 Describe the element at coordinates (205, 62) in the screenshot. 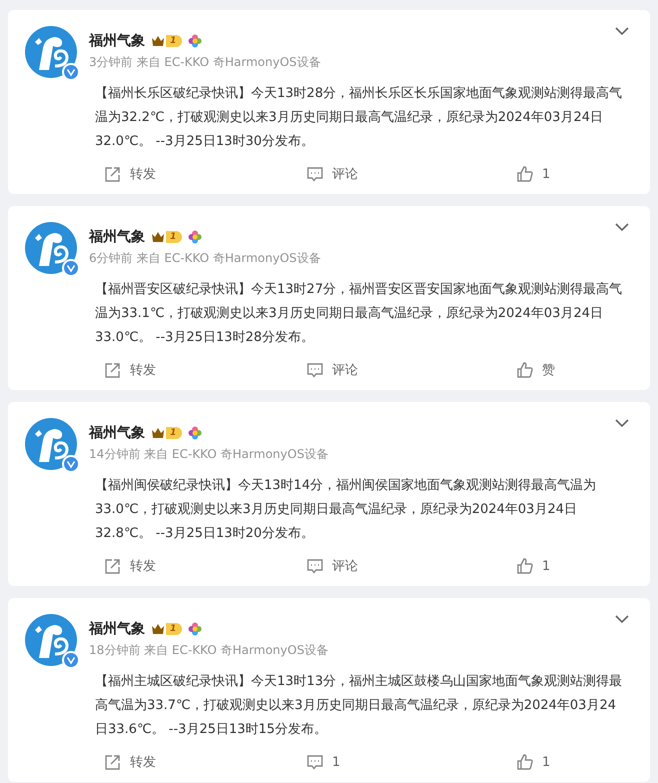

I see `post-meta: 3分钟前 来自 EC-KKO 奇HarmonyOS设备` at that location.